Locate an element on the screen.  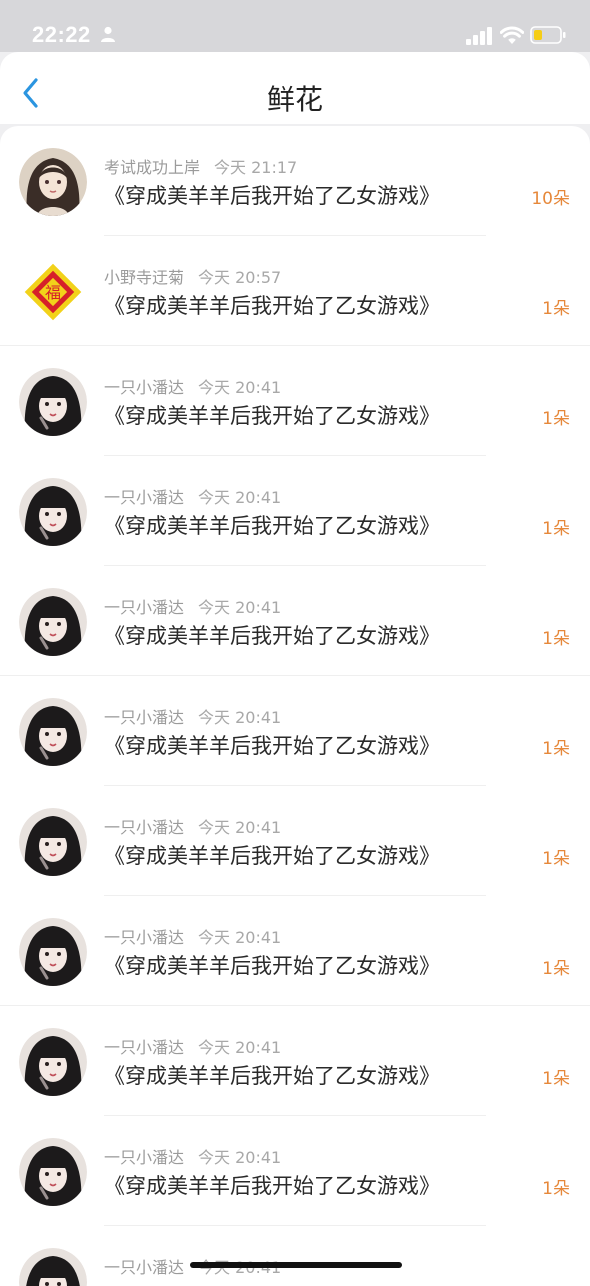
flower-count: 10朵 is located at coordinates (550, 199).